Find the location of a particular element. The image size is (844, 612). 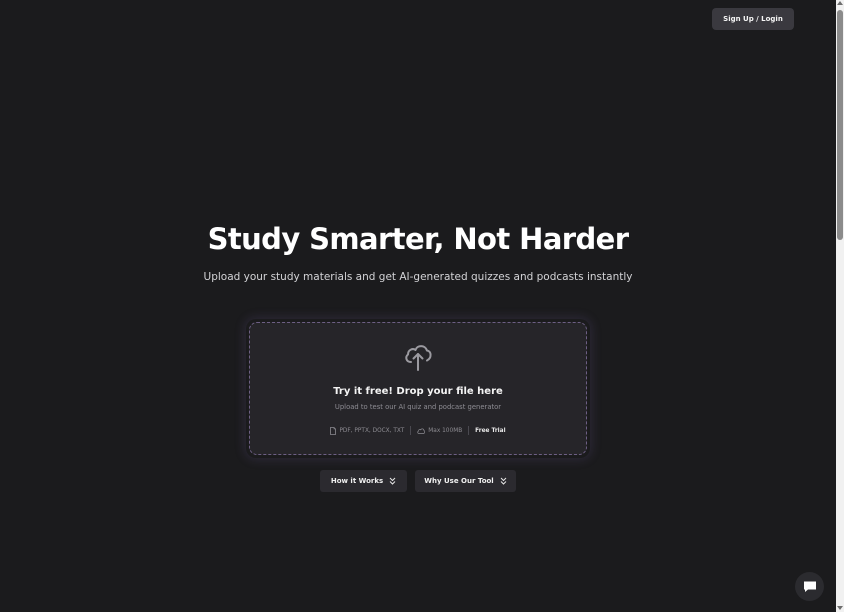

how-it-works-label: How it Works is located at coordinates (357, 481).